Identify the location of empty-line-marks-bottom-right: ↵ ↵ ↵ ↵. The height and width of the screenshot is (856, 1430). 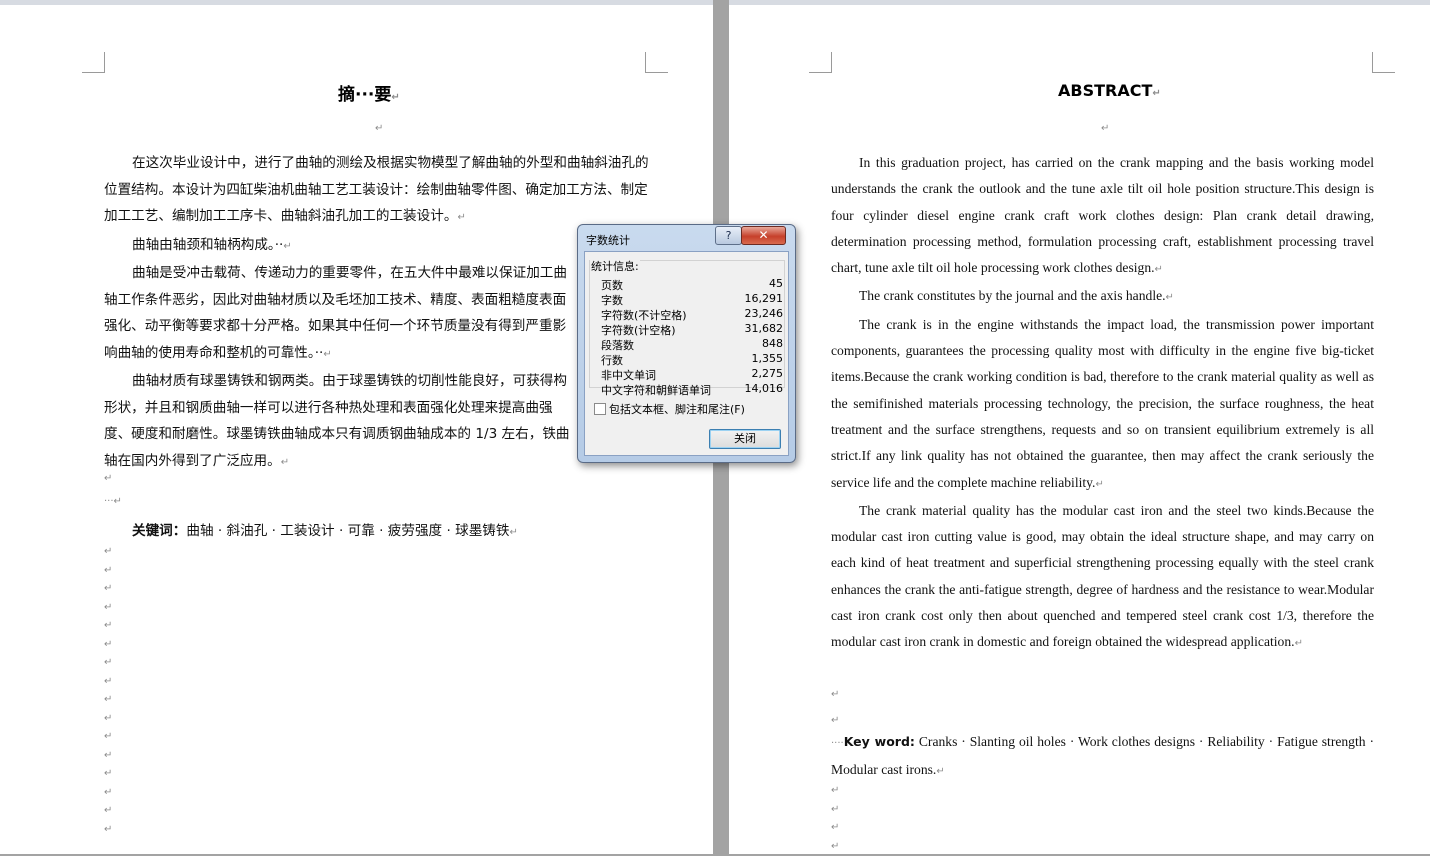
(835, 818).